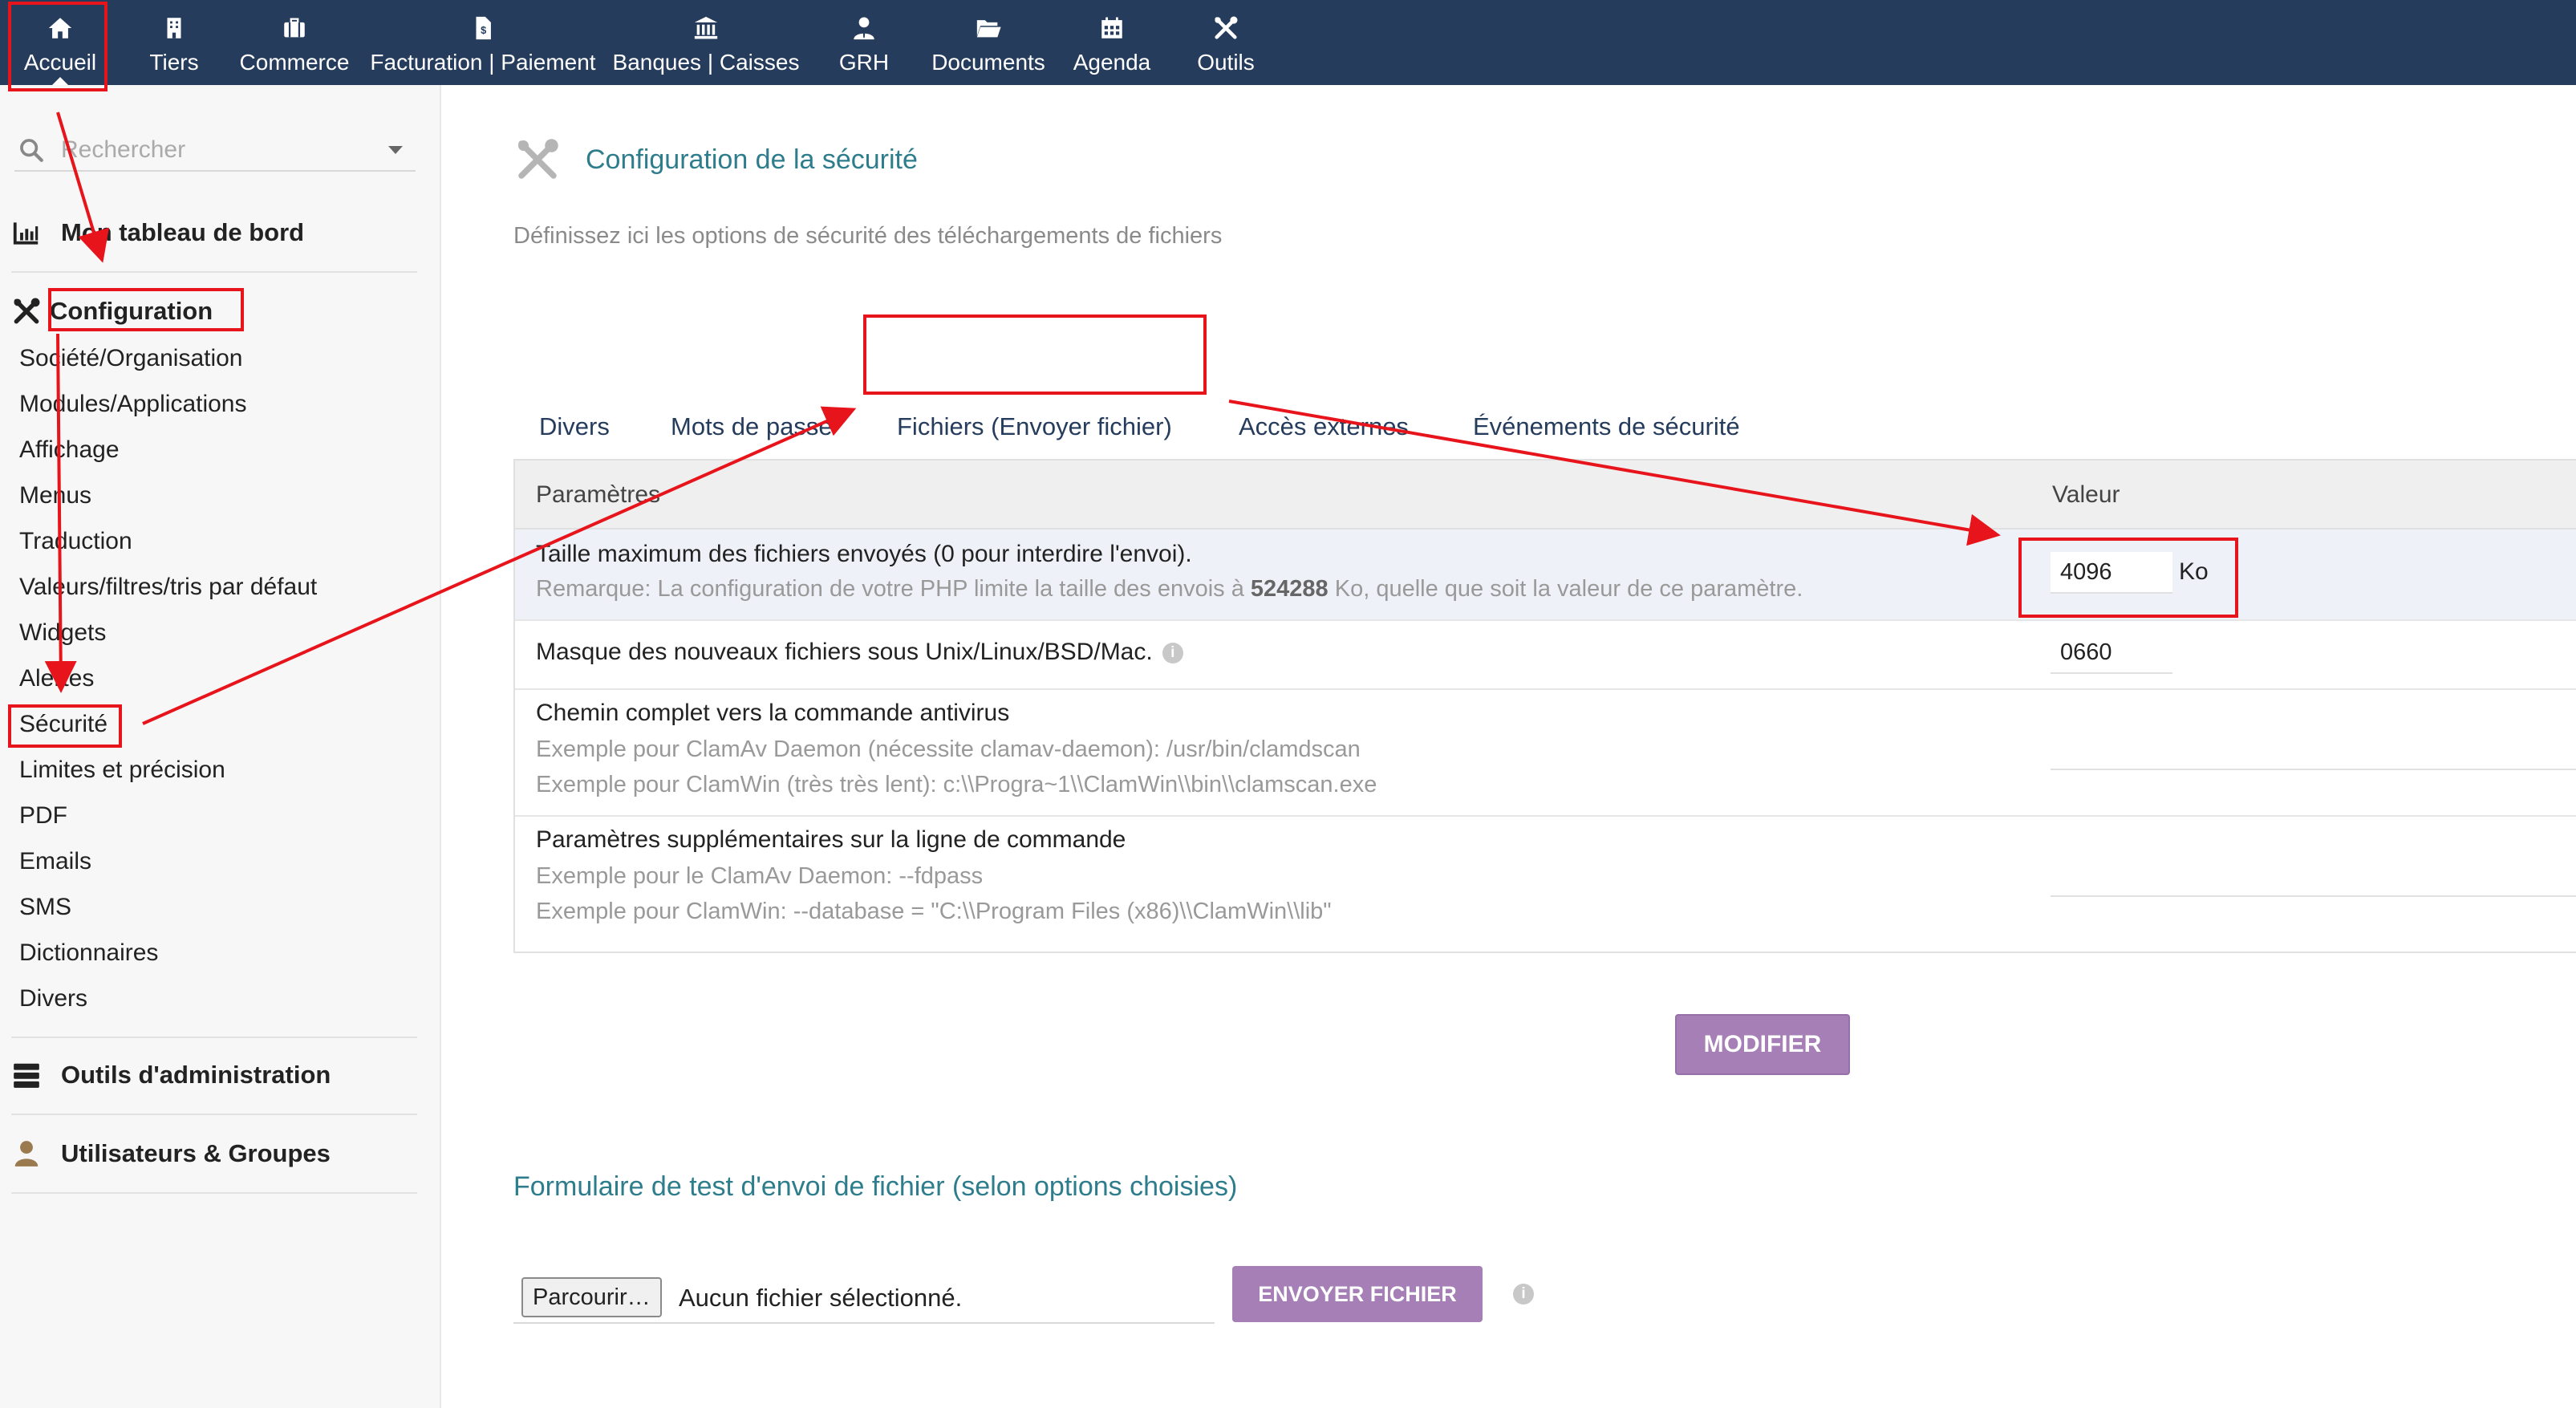 The width and height of the screenshot is (2576, 1408). I want to click on annotation-box-configuration, so click(146, 309).